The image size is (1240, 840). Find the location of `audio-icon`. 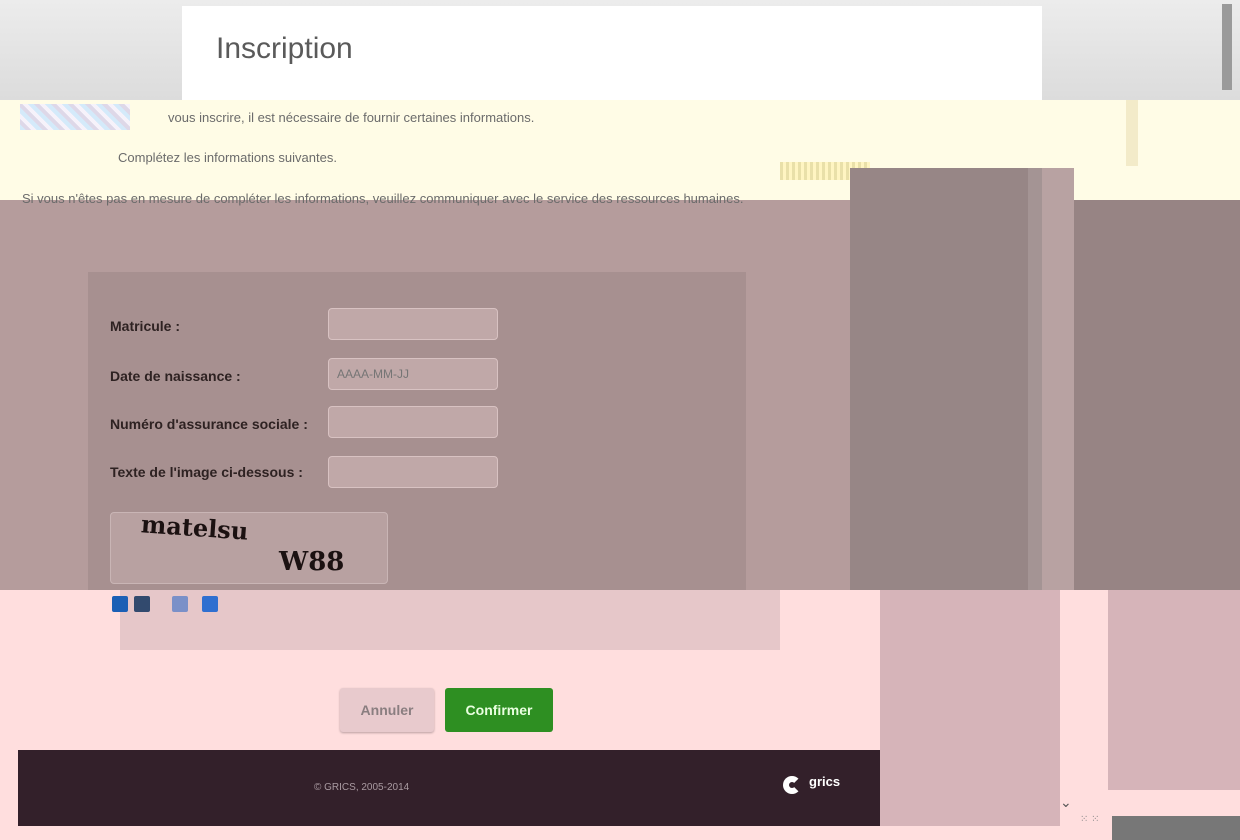

audio-icon is located at coordinates (142, 604).